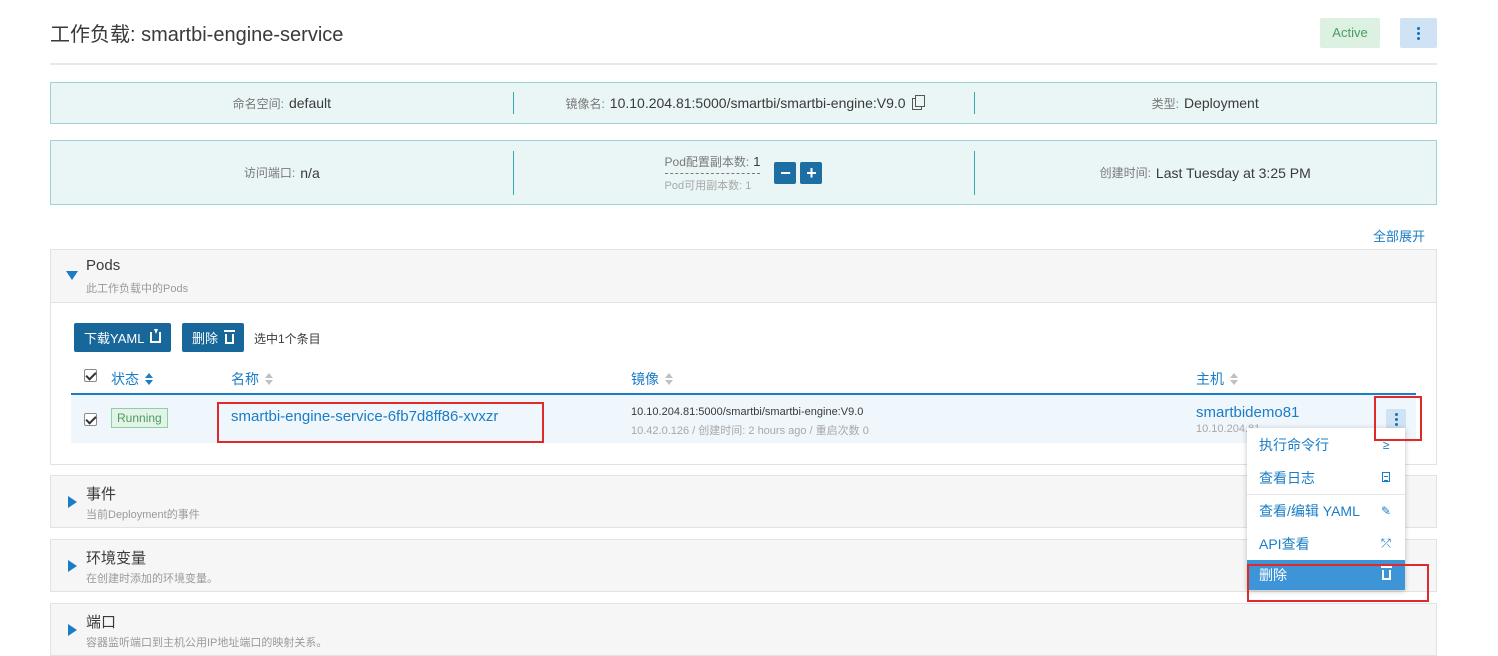  I want to click on pod-name-link: smartbi-engine-service-6fb7d8ff86-xvxzr, so click(364, 416).